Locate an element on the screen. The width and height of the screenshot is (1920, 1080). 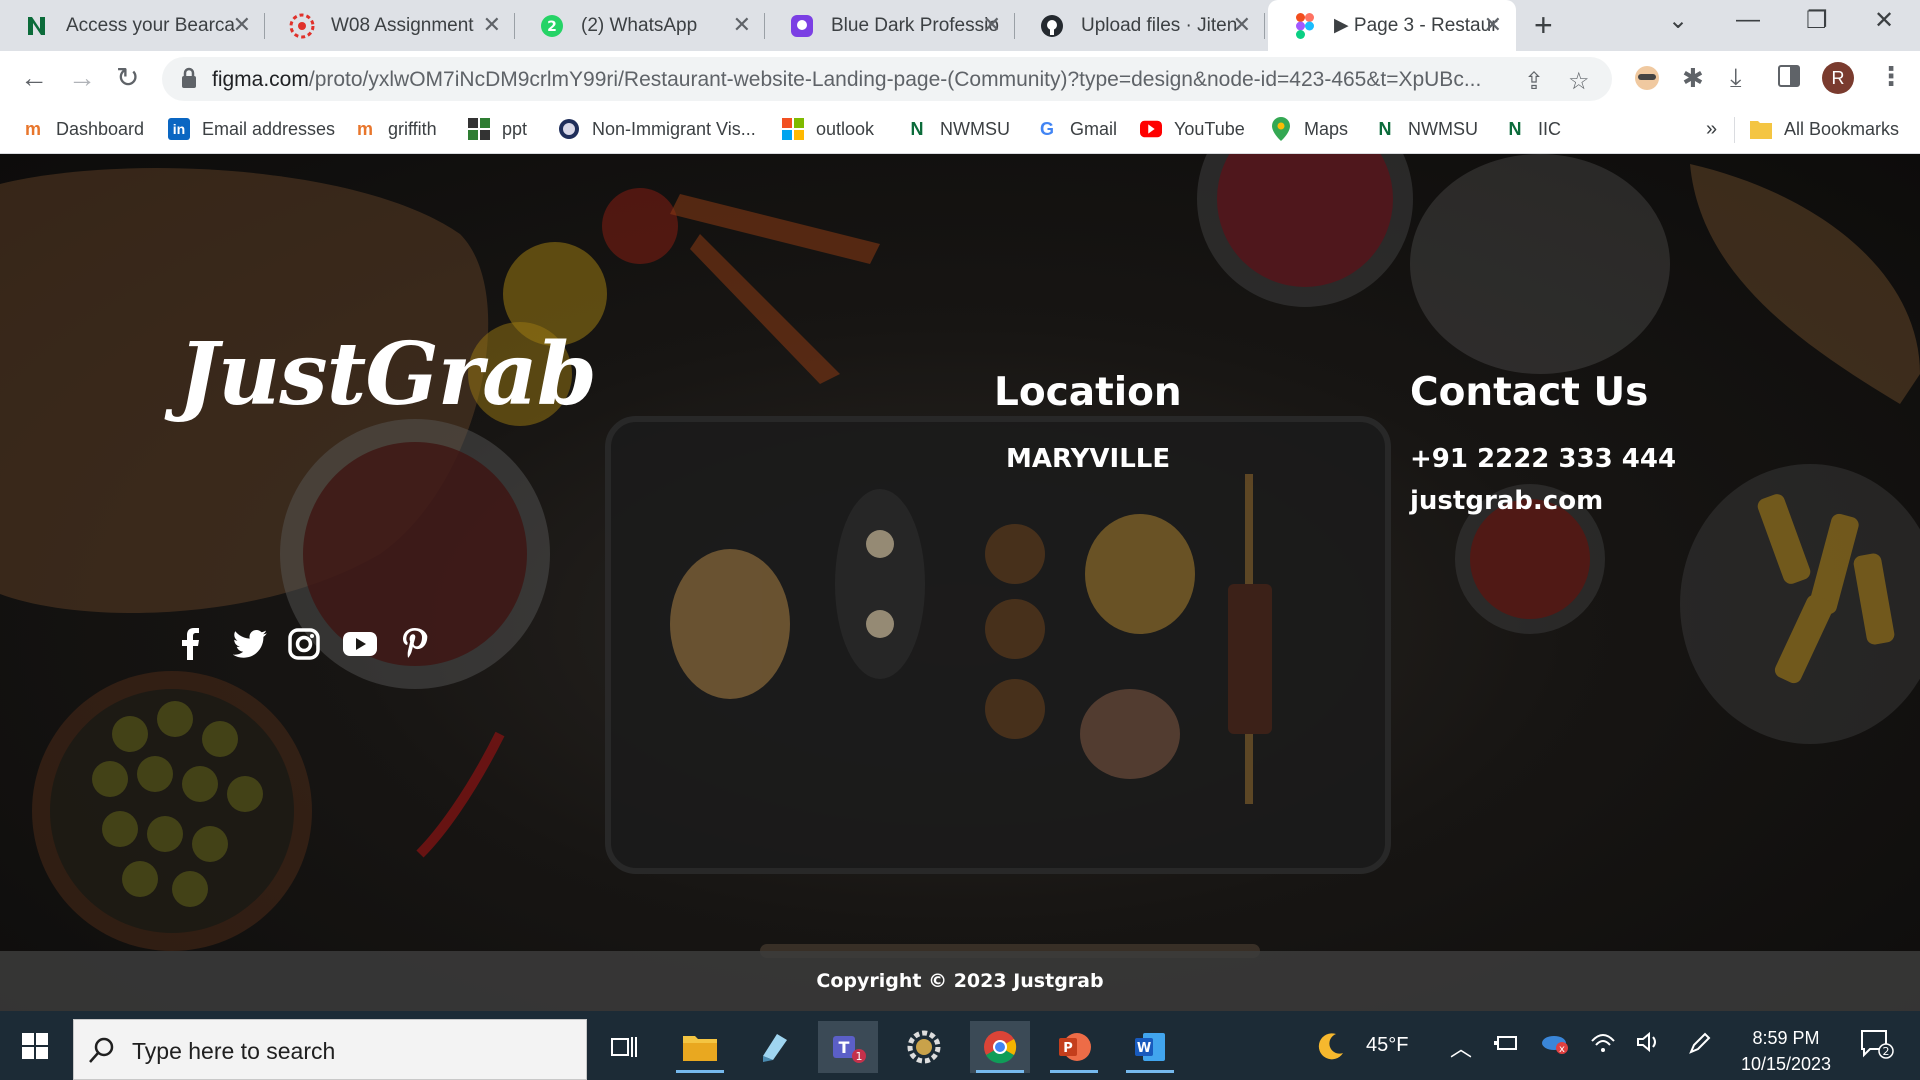
copyright-text: Copyright © 2023 Justgrab is located at coordinates (960, 981).